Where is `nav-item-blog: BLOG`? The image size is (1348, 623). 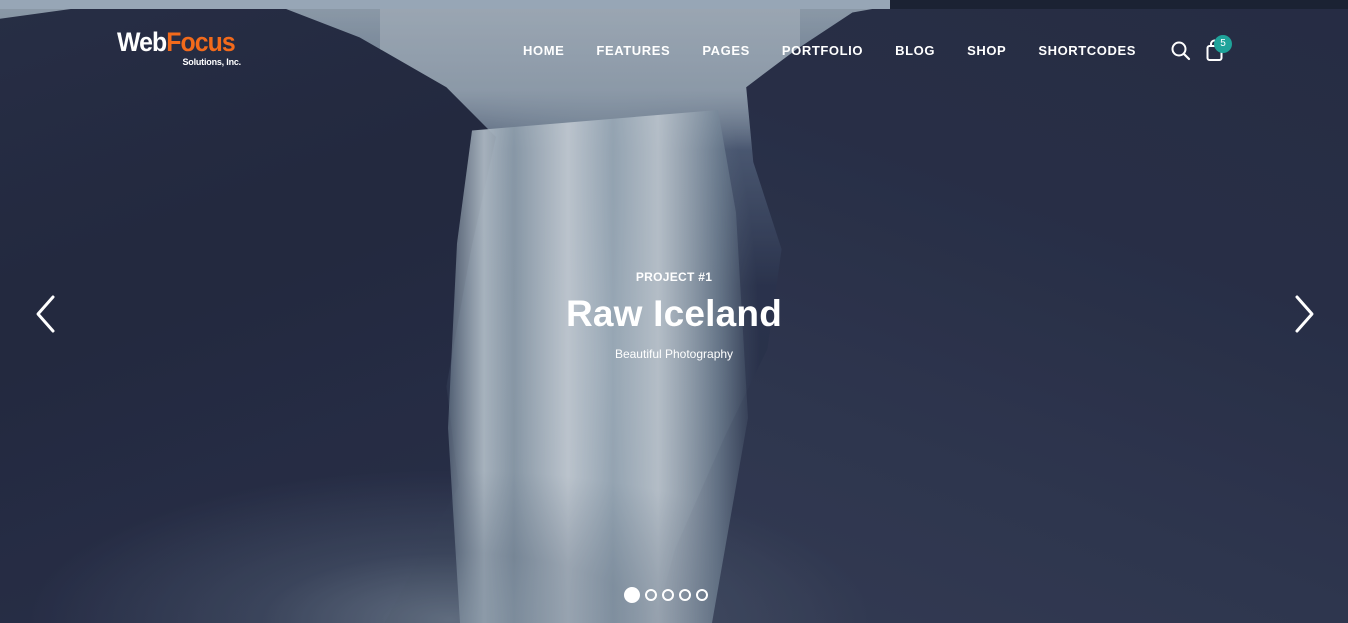 nav-item-blog: BLOG is located at coordinates (915, 51).